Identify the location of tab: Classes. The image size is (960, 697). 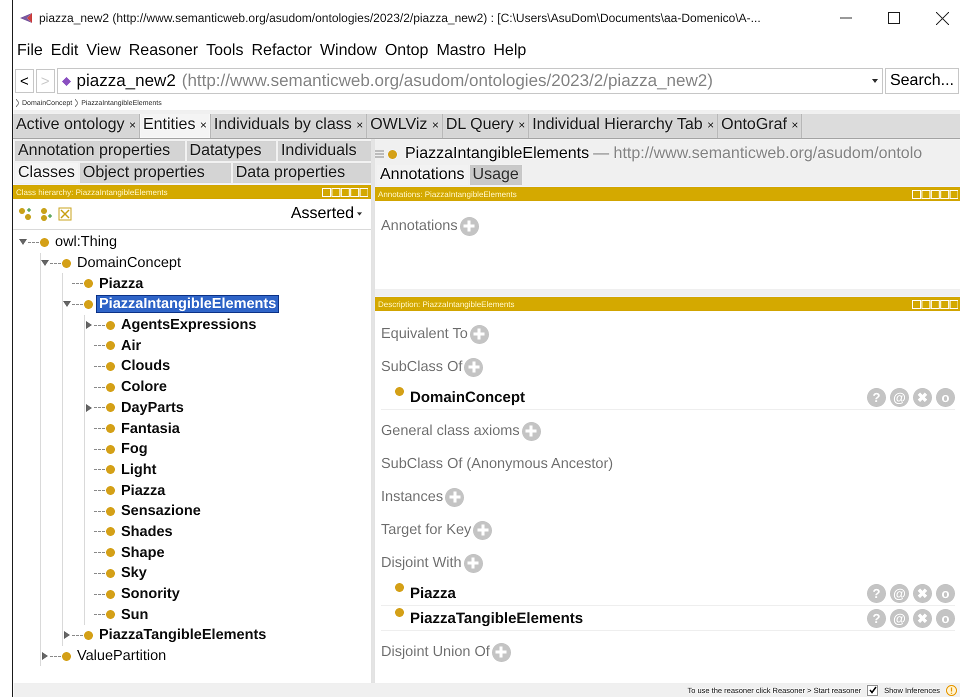
(46, 173).